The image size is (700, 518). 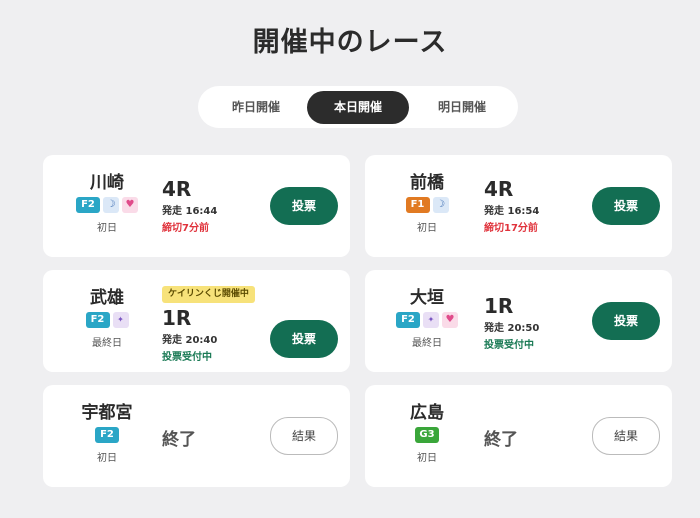 What do you see at coordinates (107, 298) in the screenshot?
I see `venue-name: 武雄` at bounding box center [107, 298].